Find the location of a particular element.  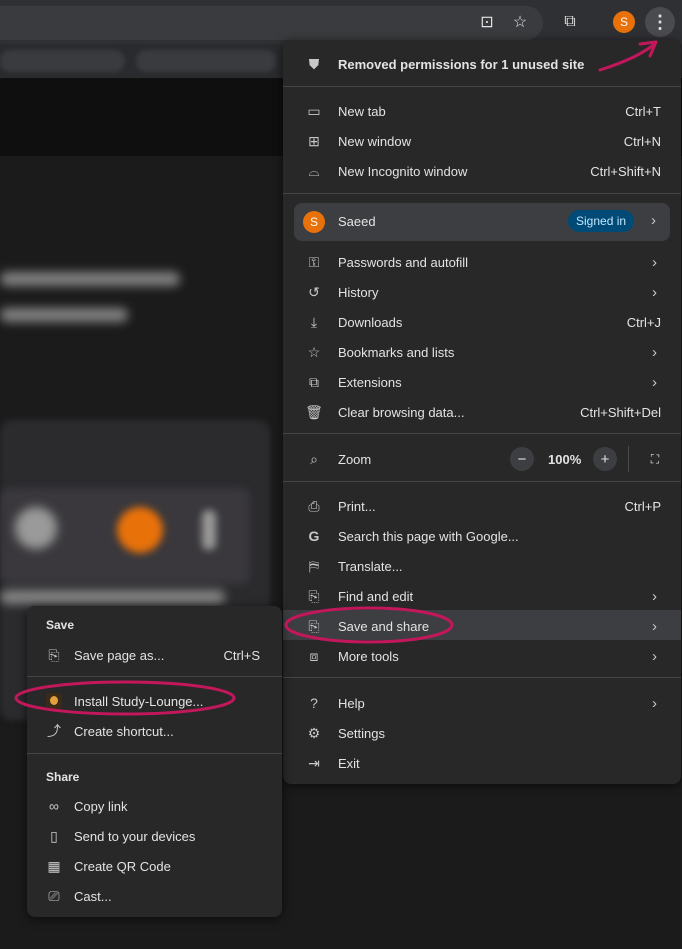

menu-item-send-devices: ▯ Send to your devices is located at coordinates (154, 836).